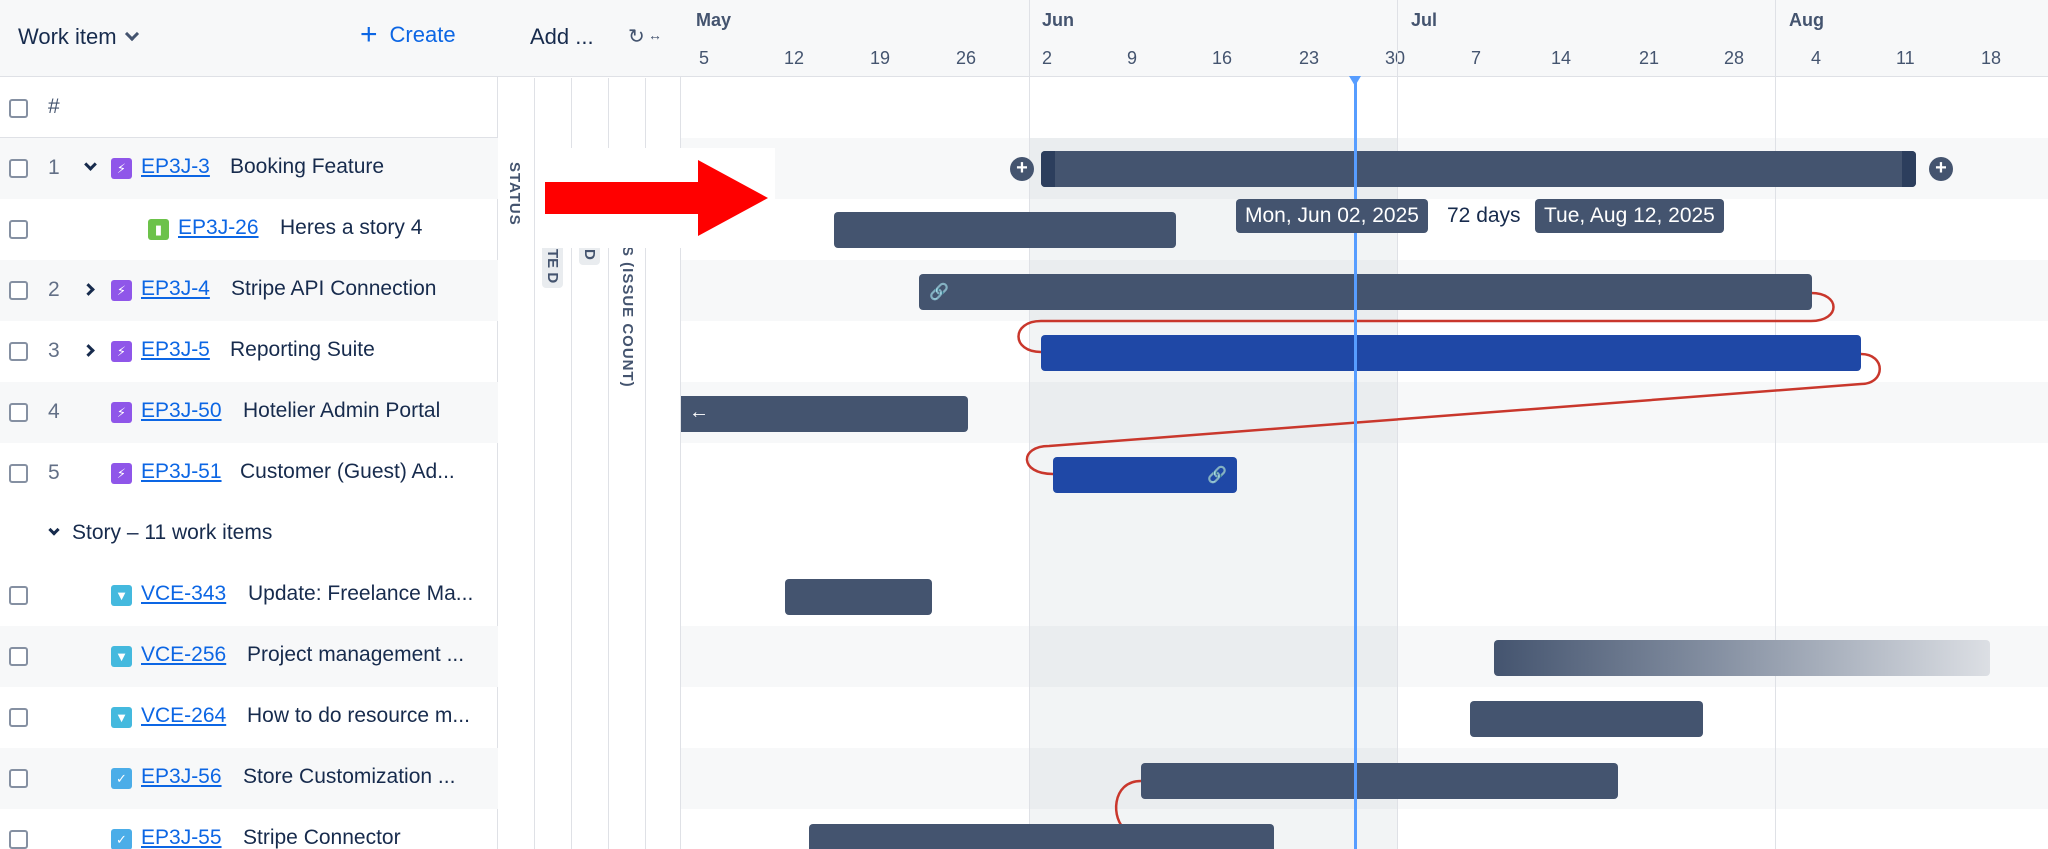 The width and height of the screenshot is (2048, 849). Describe the element at coordinates (1484, 216) in the screenshot. I see `tooltip-duration: 72 days` at that location.